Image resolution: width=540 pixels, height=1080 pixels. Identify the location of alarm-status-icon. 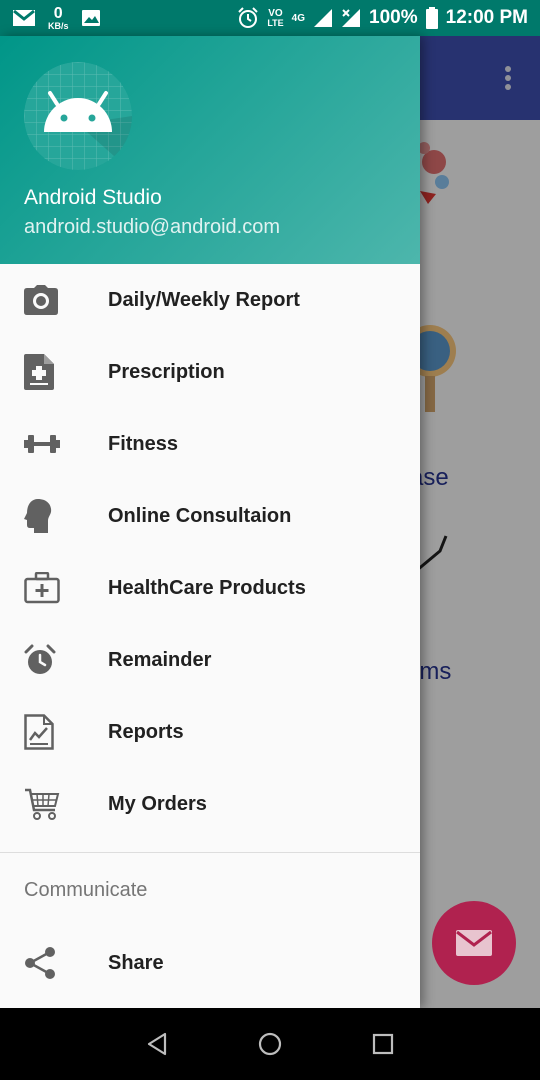
(248, 17).